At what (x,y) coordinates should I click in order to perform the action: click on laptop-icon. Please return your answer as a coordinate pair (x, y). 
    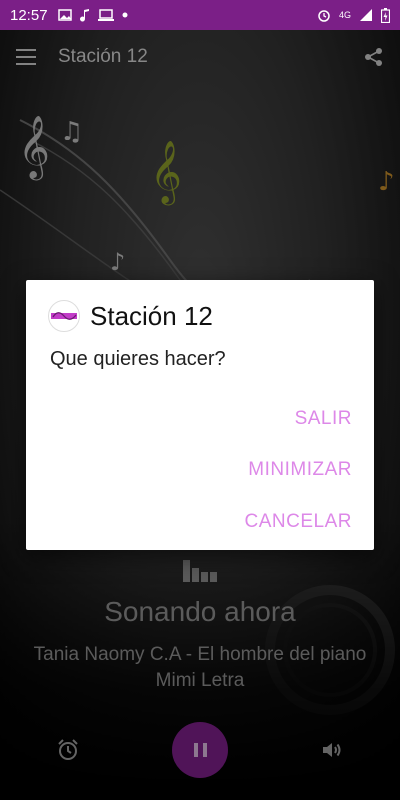
    Looking at the image, I should click on (105, 15).